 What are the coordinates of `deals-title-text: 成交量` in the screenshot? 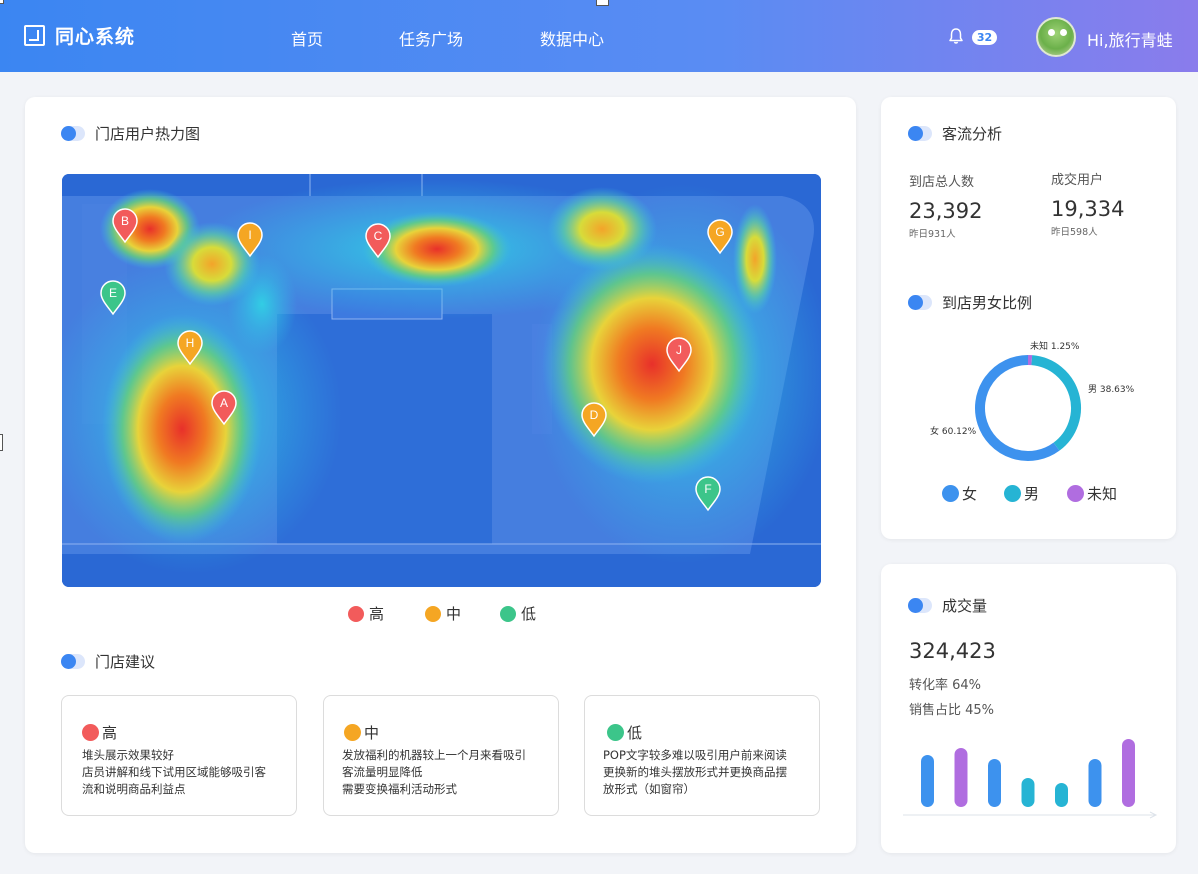 It's located at (965, 606).